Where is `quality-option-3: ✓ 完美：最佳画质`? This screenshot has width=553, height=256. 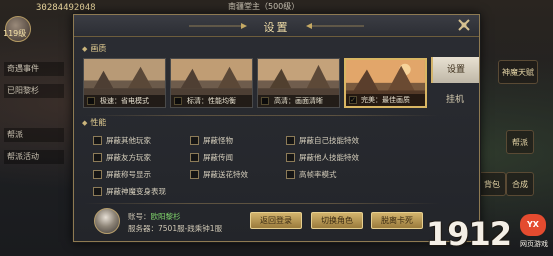 quality-option-3: ✓ 完美：最佳画质 is located at coordinates (385, 83).